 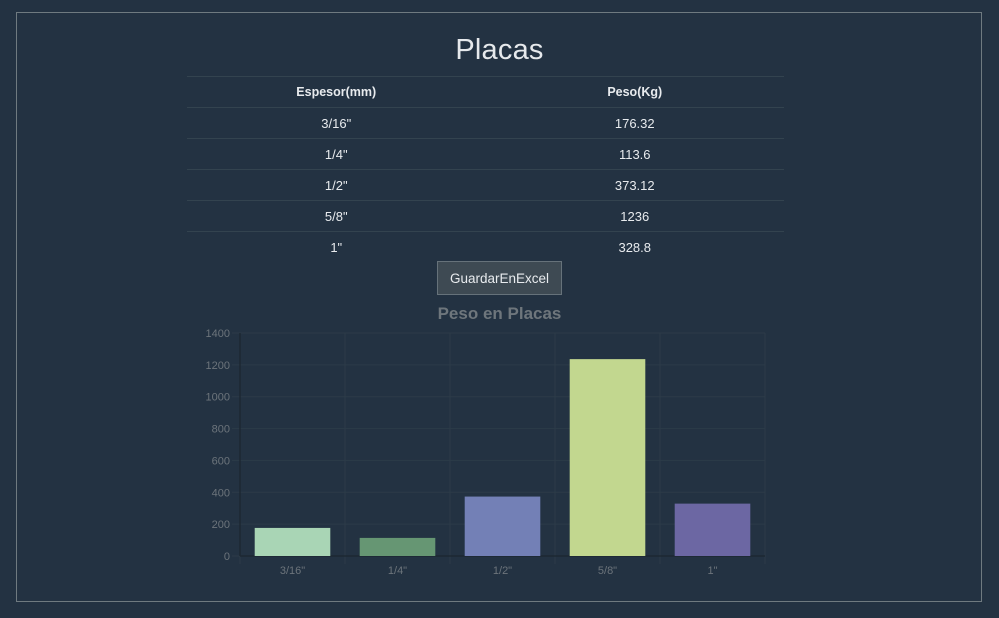 I want to click on x-tick-label: 5/8", so click(x=607, y=571).